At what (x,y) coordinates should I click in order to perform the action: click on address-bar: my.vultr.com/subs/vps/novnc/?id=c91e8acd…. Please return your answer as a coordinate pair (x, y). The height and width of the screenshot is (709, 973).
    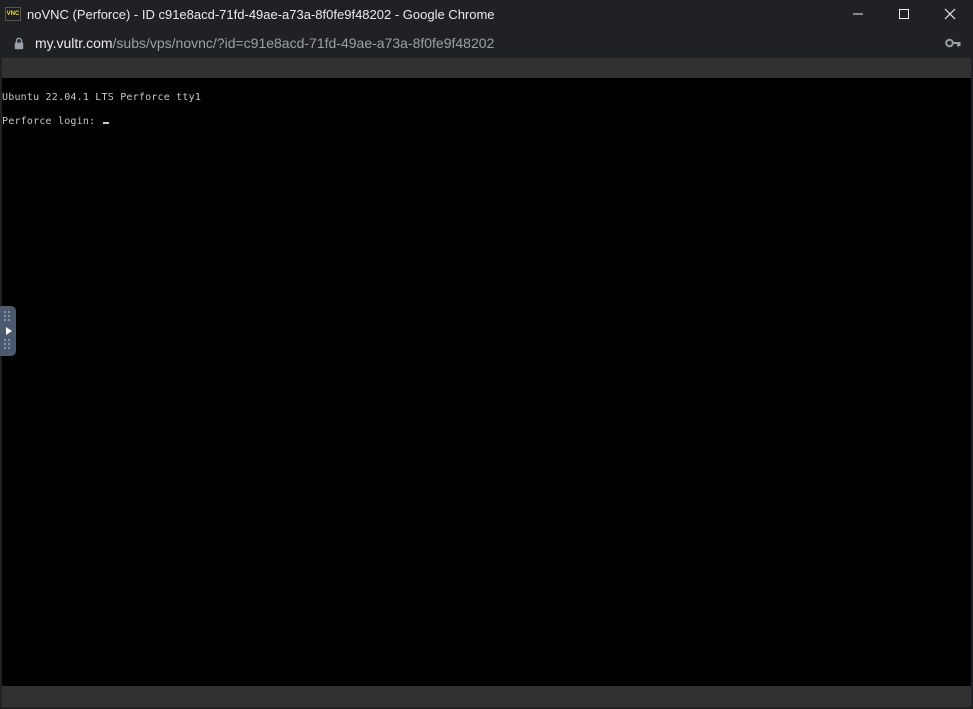
    Looking at the image, I should click on (486, 43).